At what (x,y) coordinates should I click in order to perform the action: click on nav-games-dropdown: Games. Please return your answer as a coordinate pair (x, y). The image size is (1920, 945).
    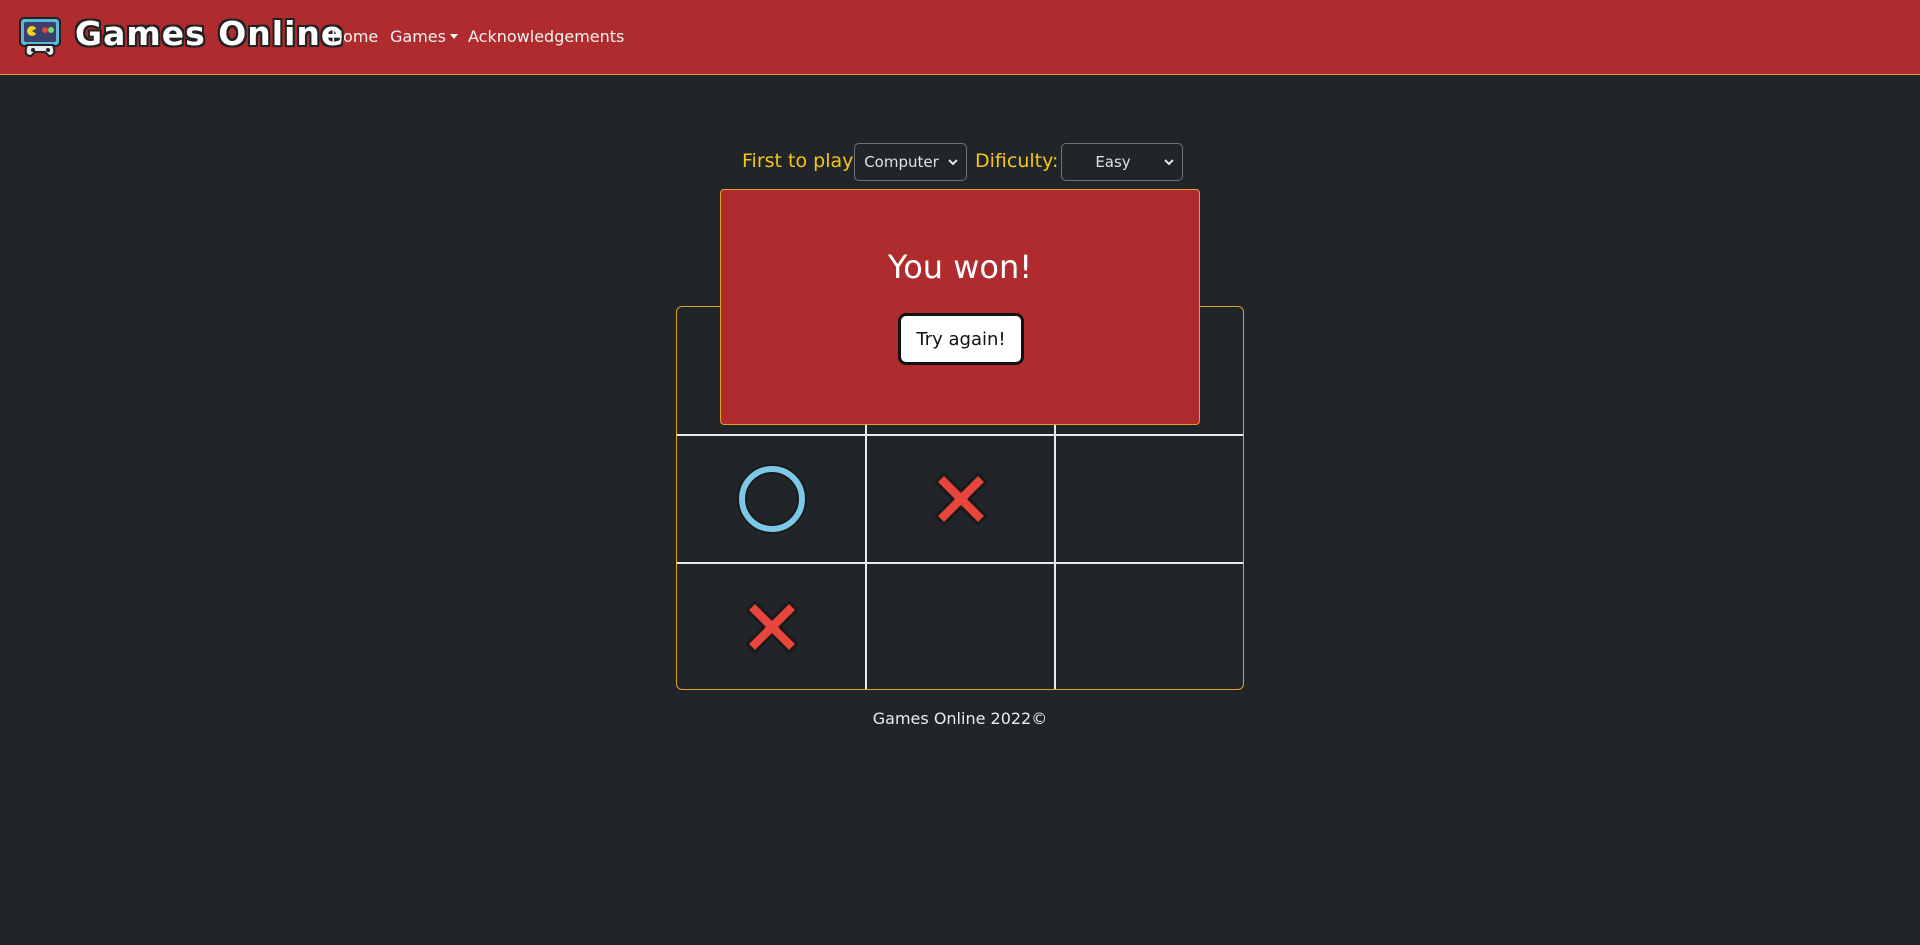
    Looking at the image, I should click on (424, 36).